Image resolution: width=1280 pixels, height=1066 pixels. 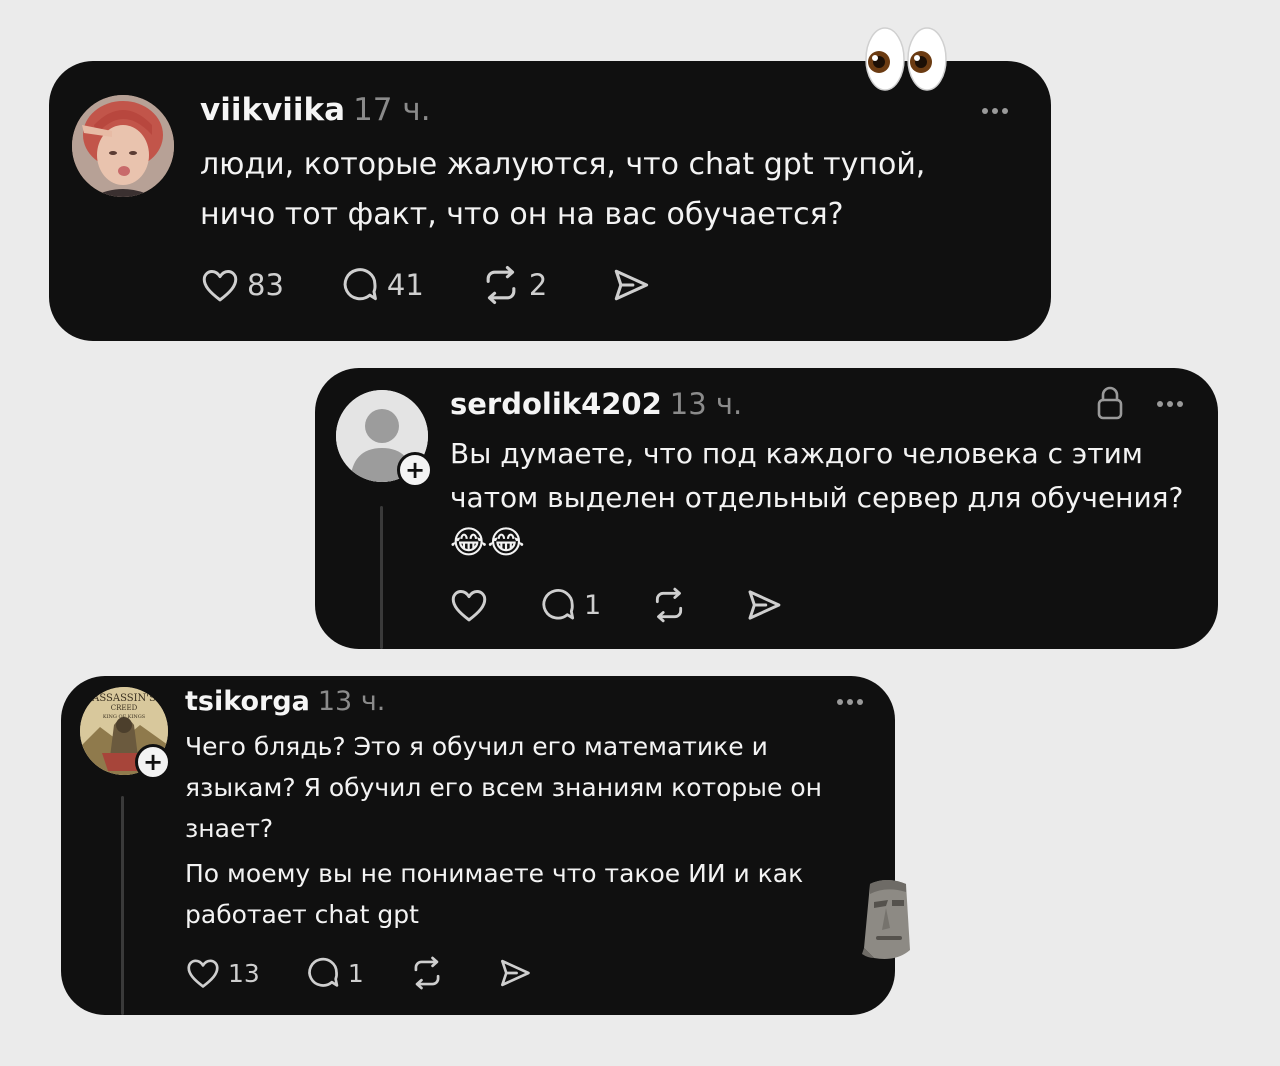 What do you see at coordinates (229, 828) in the screenshot?
I see `post-line: знает?` at bounding box center [229, 828].